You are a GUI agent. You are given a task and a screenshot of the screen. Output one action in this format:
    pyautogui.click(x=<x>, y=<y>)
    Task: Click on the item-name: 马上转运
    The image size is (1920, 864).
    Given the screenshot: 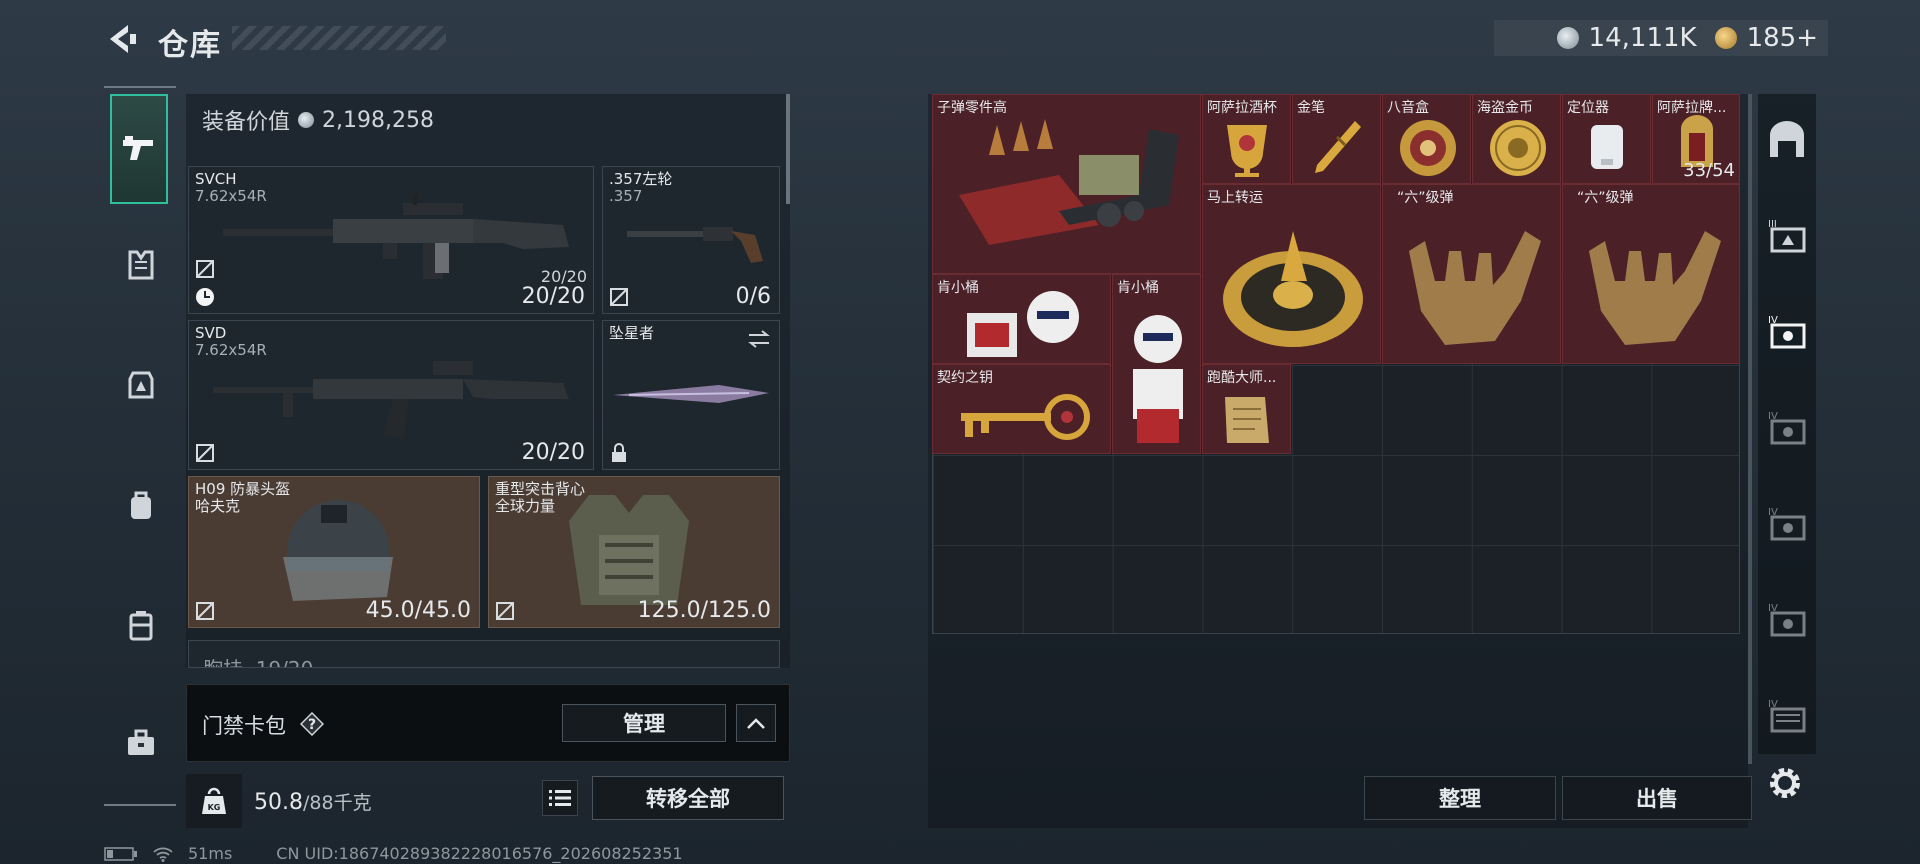 What is the action you would take?
    pyautogui.click(x=1235, y=198)
    